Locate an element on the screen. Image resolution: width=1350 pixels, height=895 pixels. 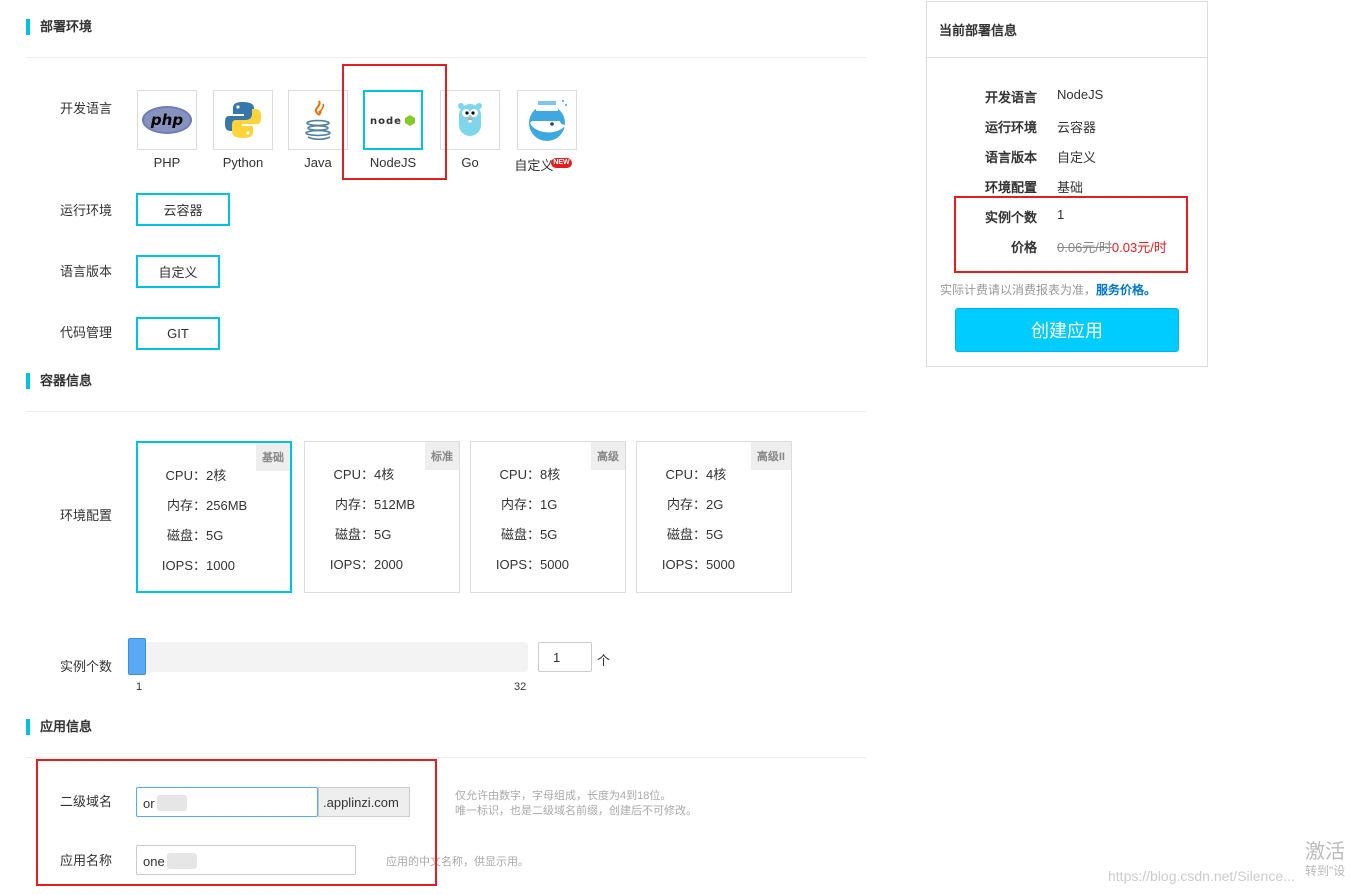
spec-mem: 内存：256MB is located at coordinates (207, 505).